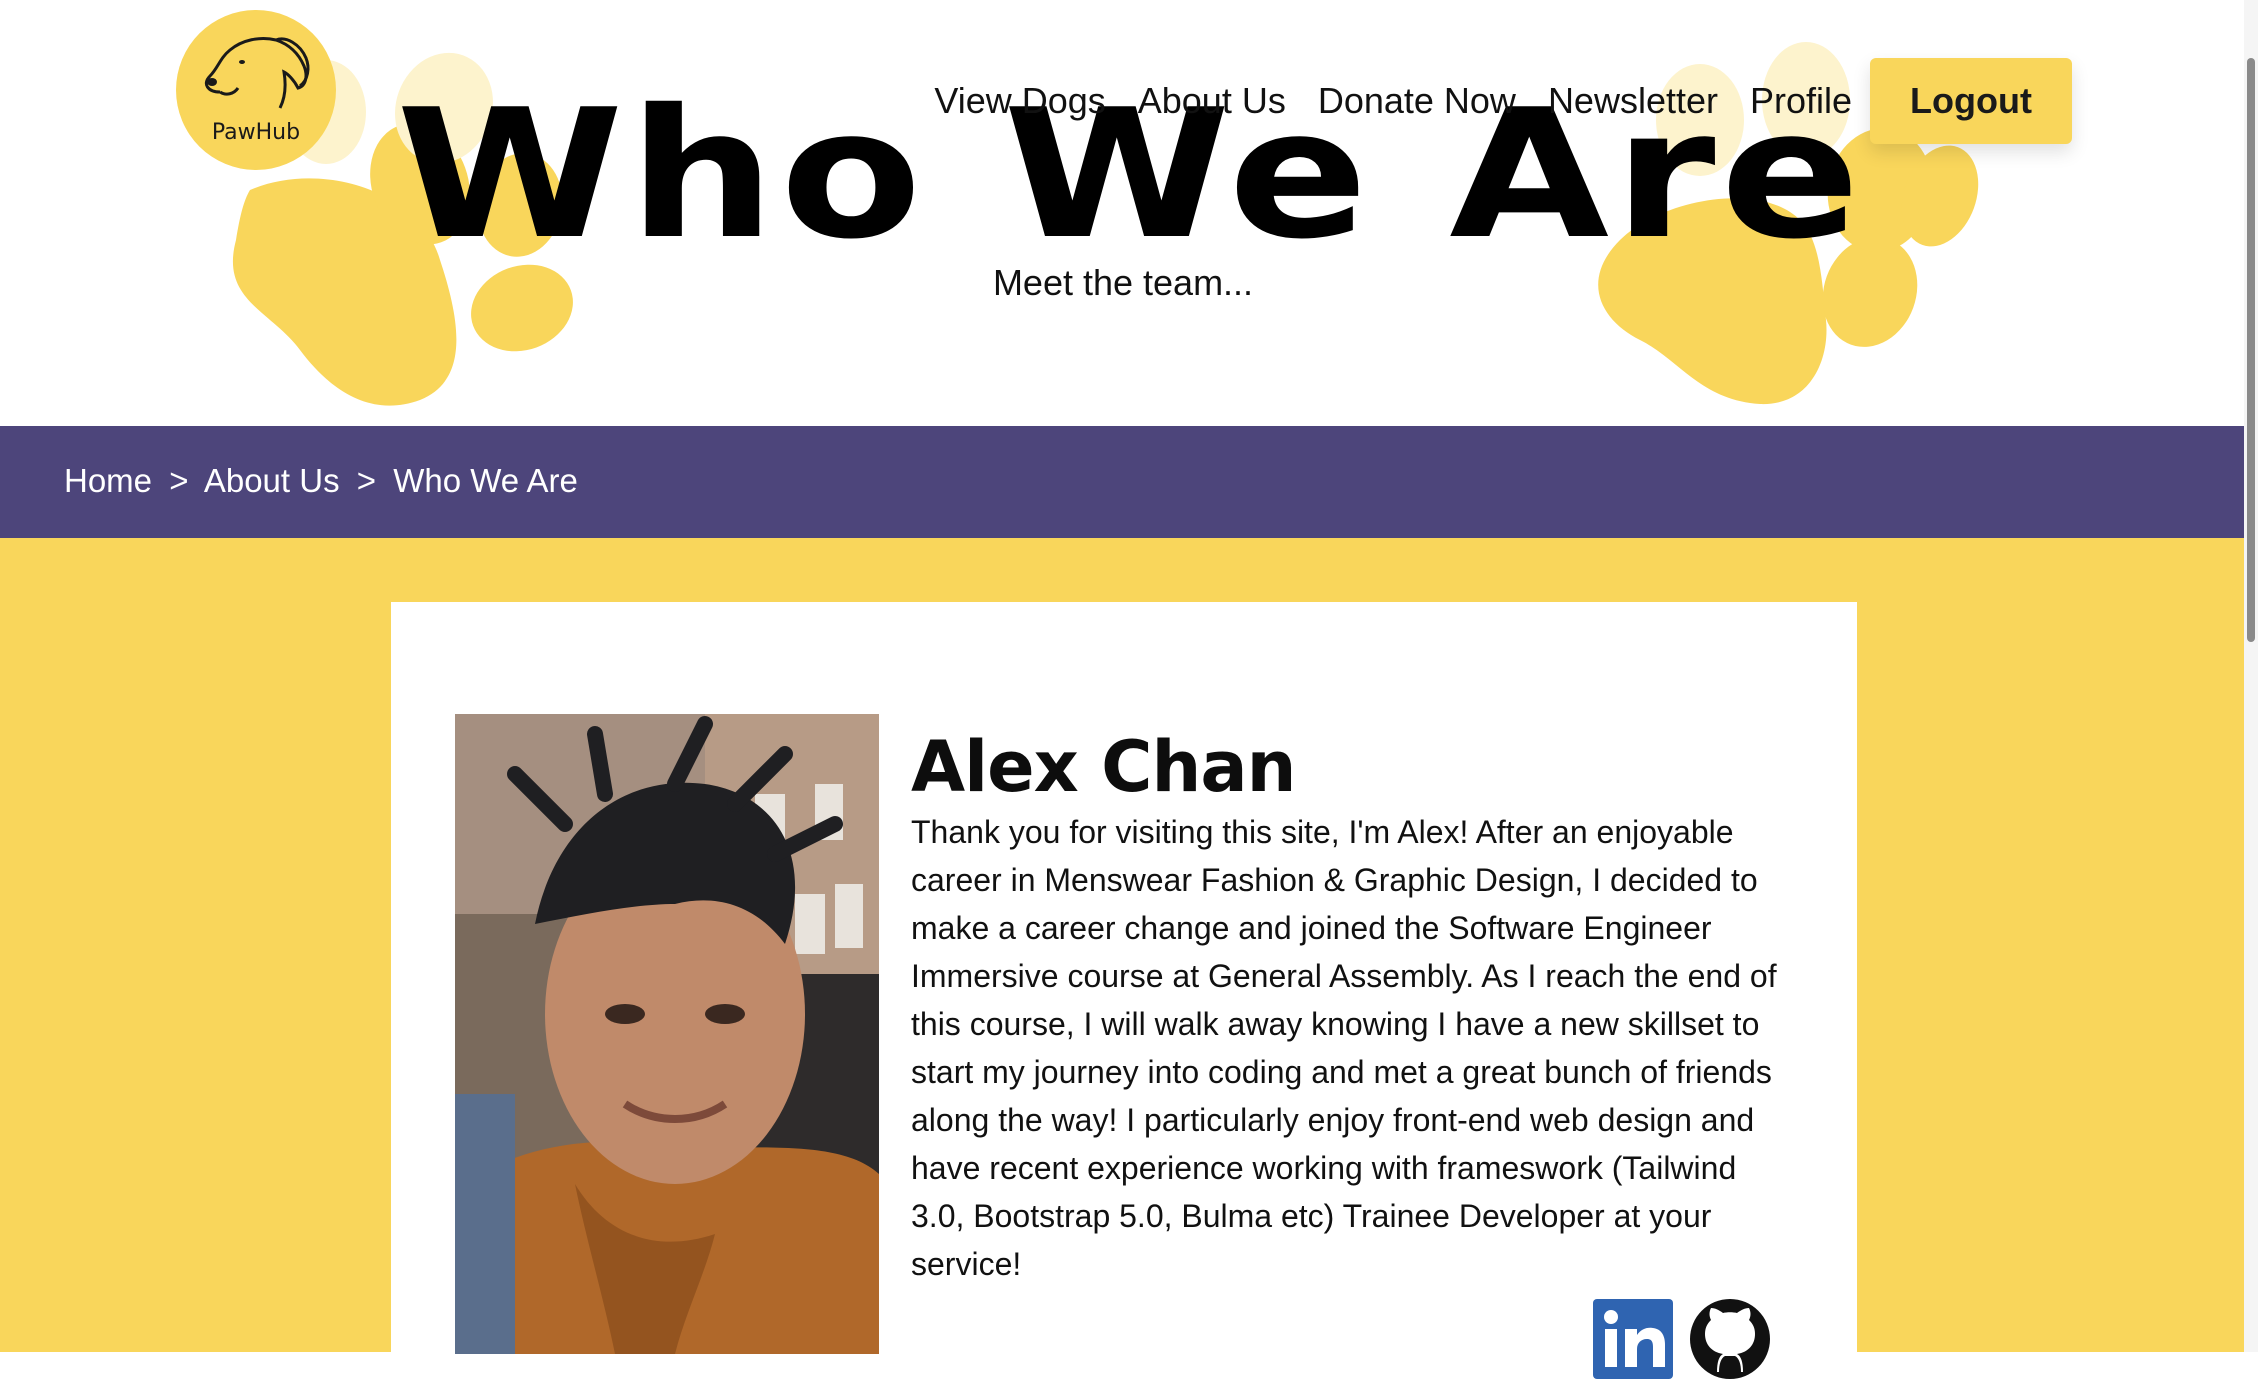 This screenshot has height=1380, width=2258. I want to click on nav-donate-now: Donate Now, so click(1417, 101).